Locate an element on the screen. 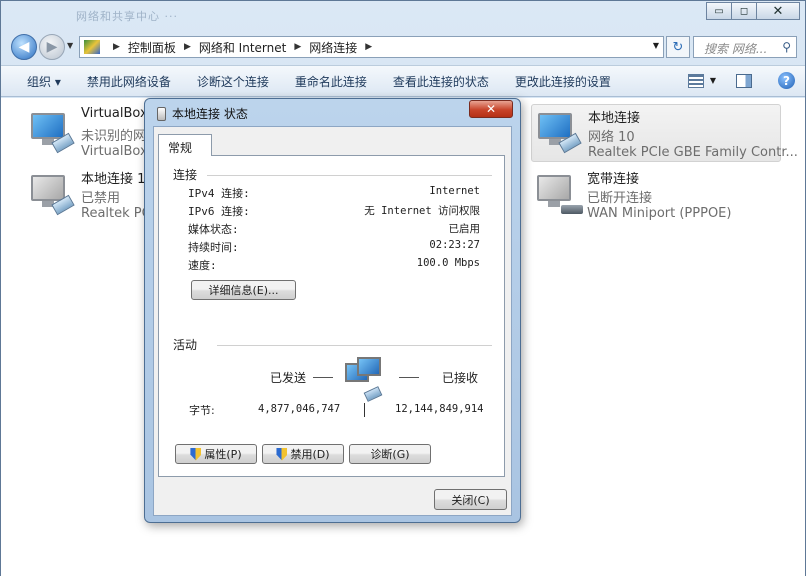 The height and width of the screenshot is (576, 806). speed-label: 速度: is located at coordinates (202, 265).